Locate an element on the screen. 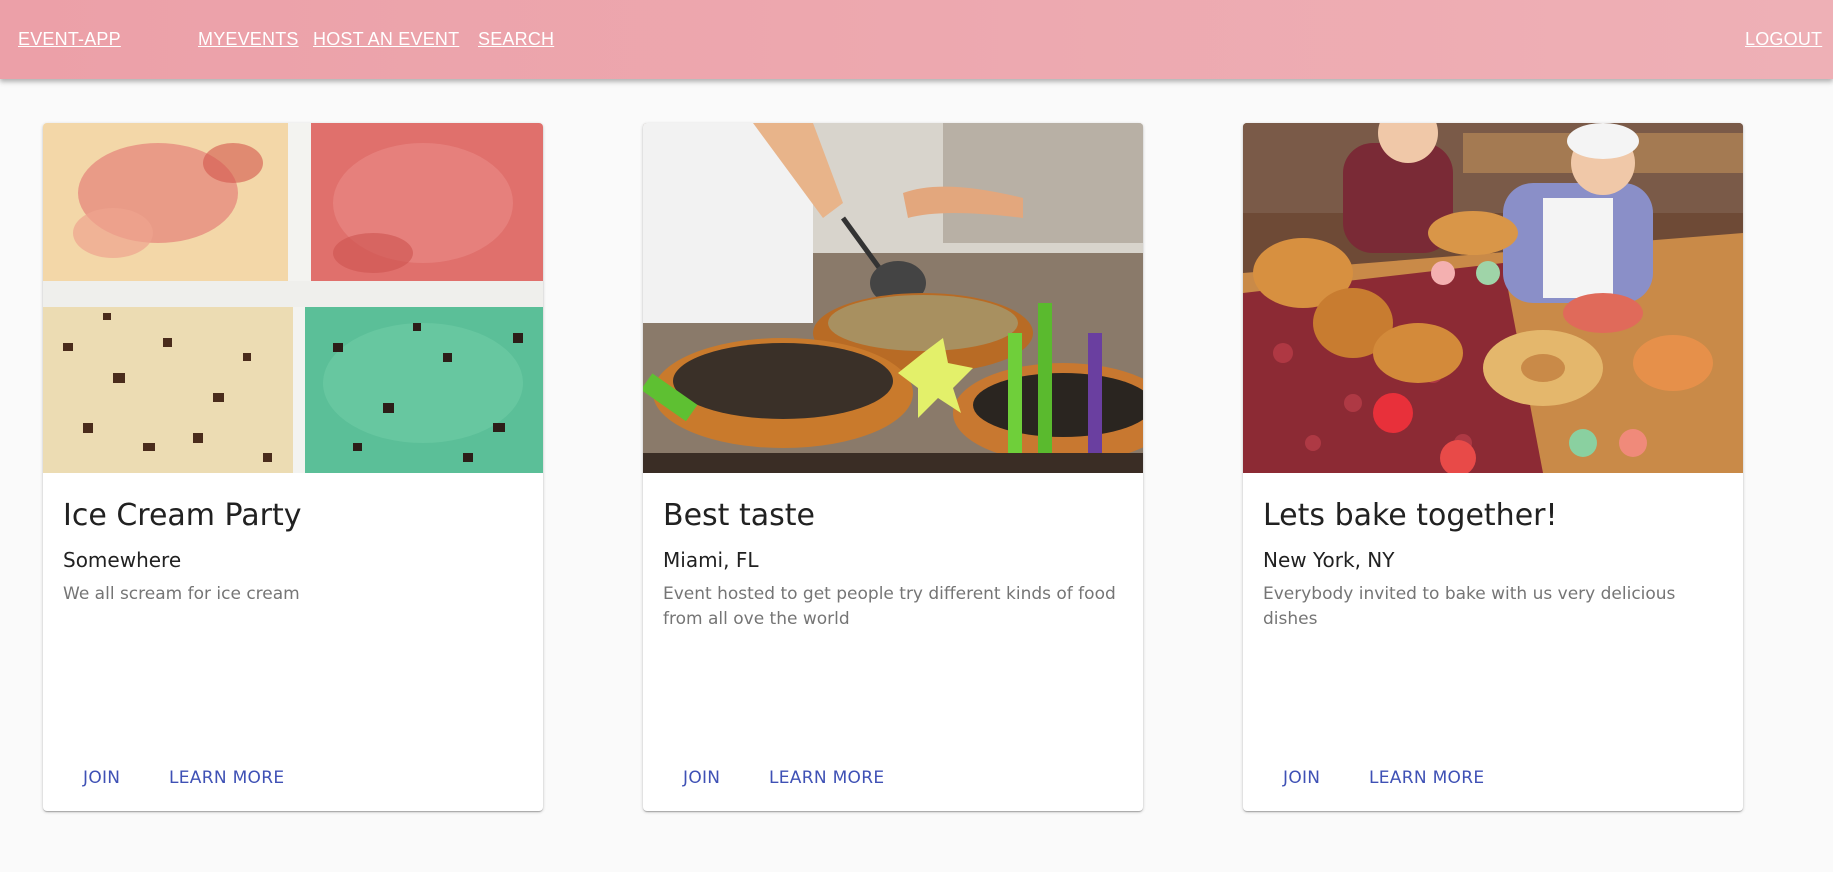 The height and width of the screenshot is (872, 1833). brand-link: EVENT-APP is located at coordinates (69, 39).